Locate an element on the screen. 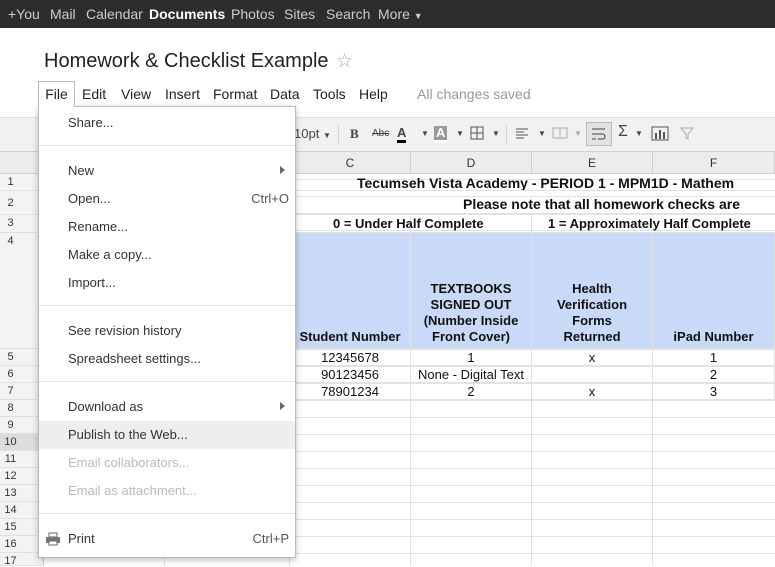 This screenshot has width=775, height=567. save-status: All changes saved is located at coordinates (474, 94).